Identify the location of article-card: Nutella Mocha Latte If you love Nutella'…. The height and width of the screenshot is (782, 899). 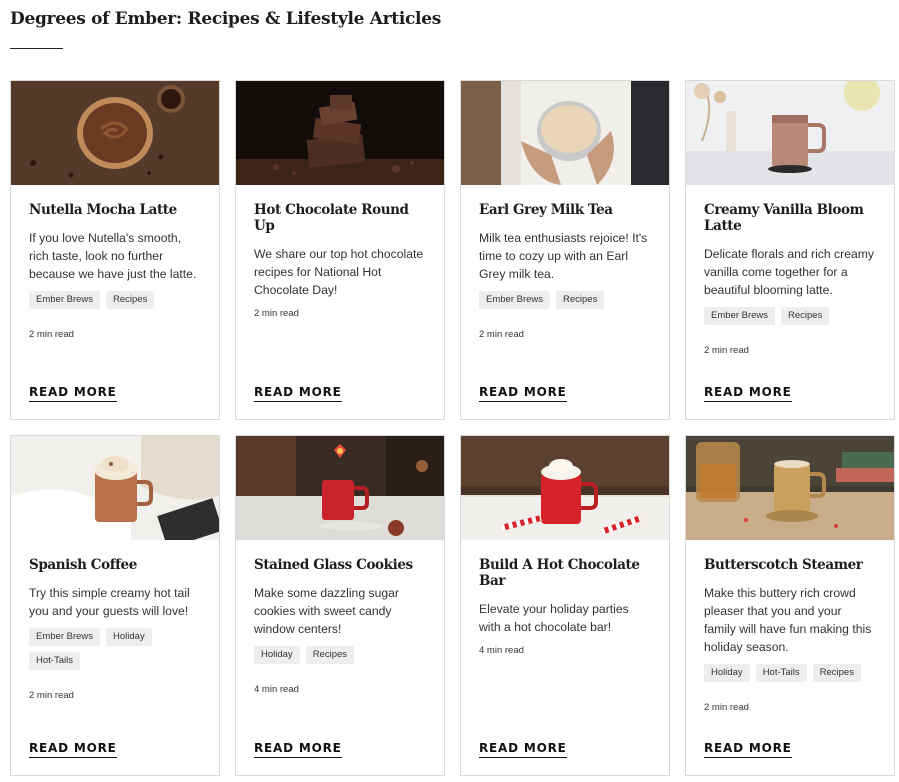
(115, 250).